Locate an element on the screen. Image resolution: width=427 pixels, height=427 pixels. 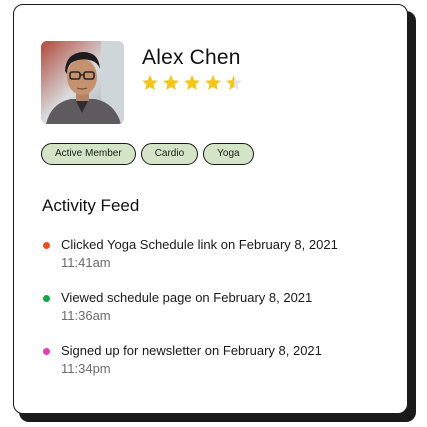
avatar is located at coordinates (82, 82).